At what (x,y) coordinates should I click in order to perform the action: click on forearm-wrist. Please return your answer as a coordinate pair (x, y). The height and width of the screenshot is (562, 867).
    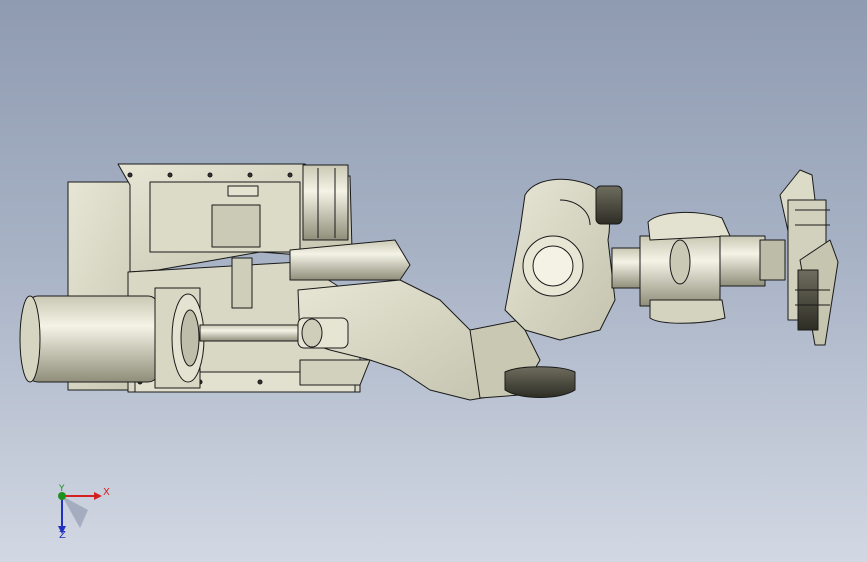
    Looking at the image, I should click on (712, 267).